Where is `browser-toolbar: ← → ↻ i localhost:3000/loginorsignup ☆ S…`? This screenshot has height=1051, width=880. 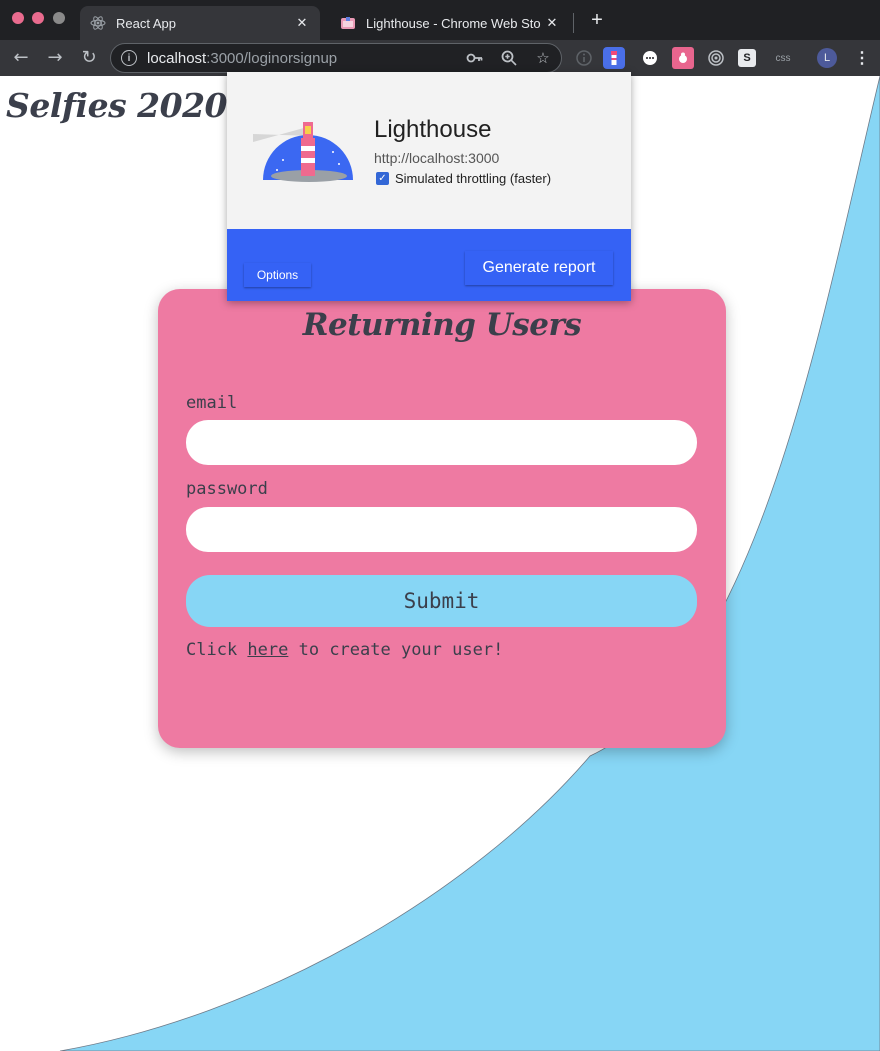
browser-toolbar: ← → ↻ i localhost:3000/loginorsignup ☆ S… is located at coordinates (440, 74).